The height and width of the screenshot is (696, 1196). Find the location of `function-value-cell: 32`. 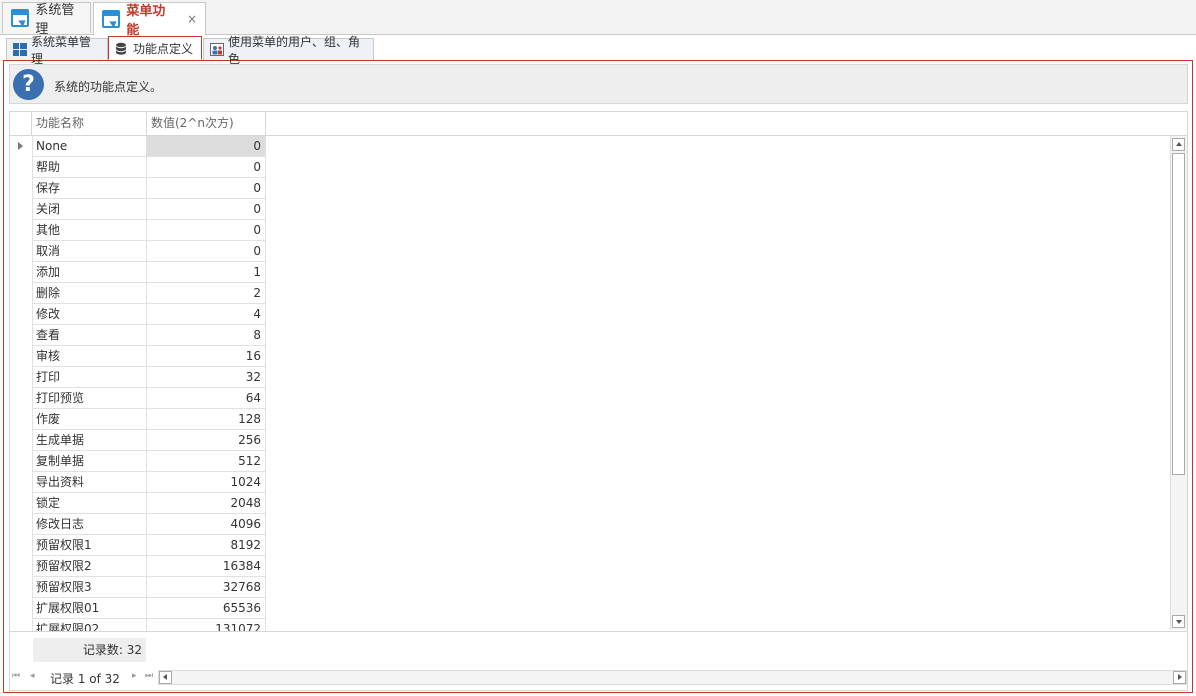

function-value-cell: 32 is located at coordinates (206, 377).